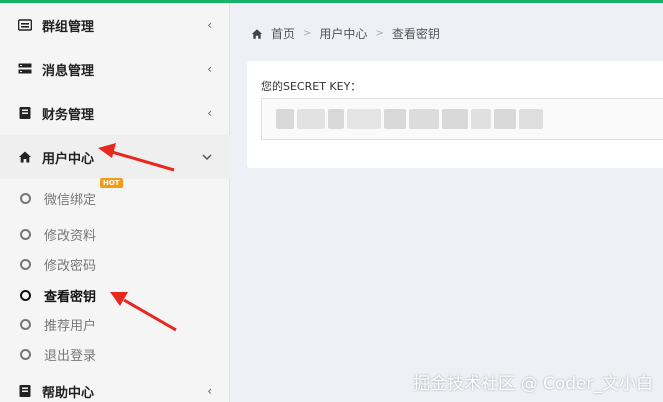  I want to click on secret-key-field, so click(462, 119).